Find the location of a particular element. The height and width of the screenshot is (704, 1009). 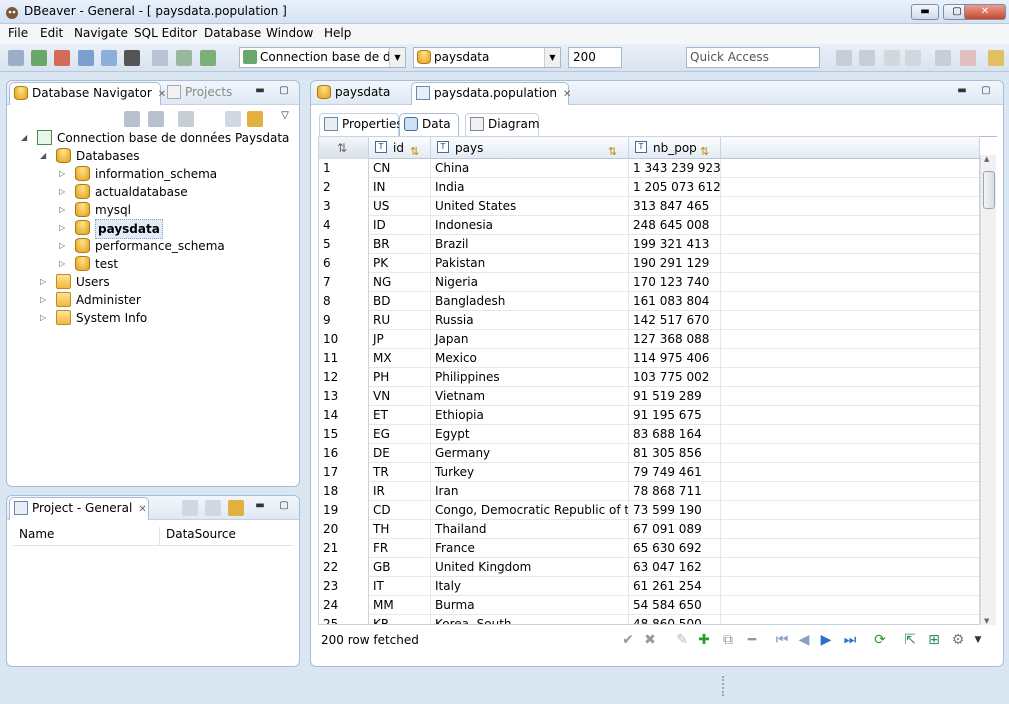

apply-icon: ✔ is located at coordinates (628, 640).